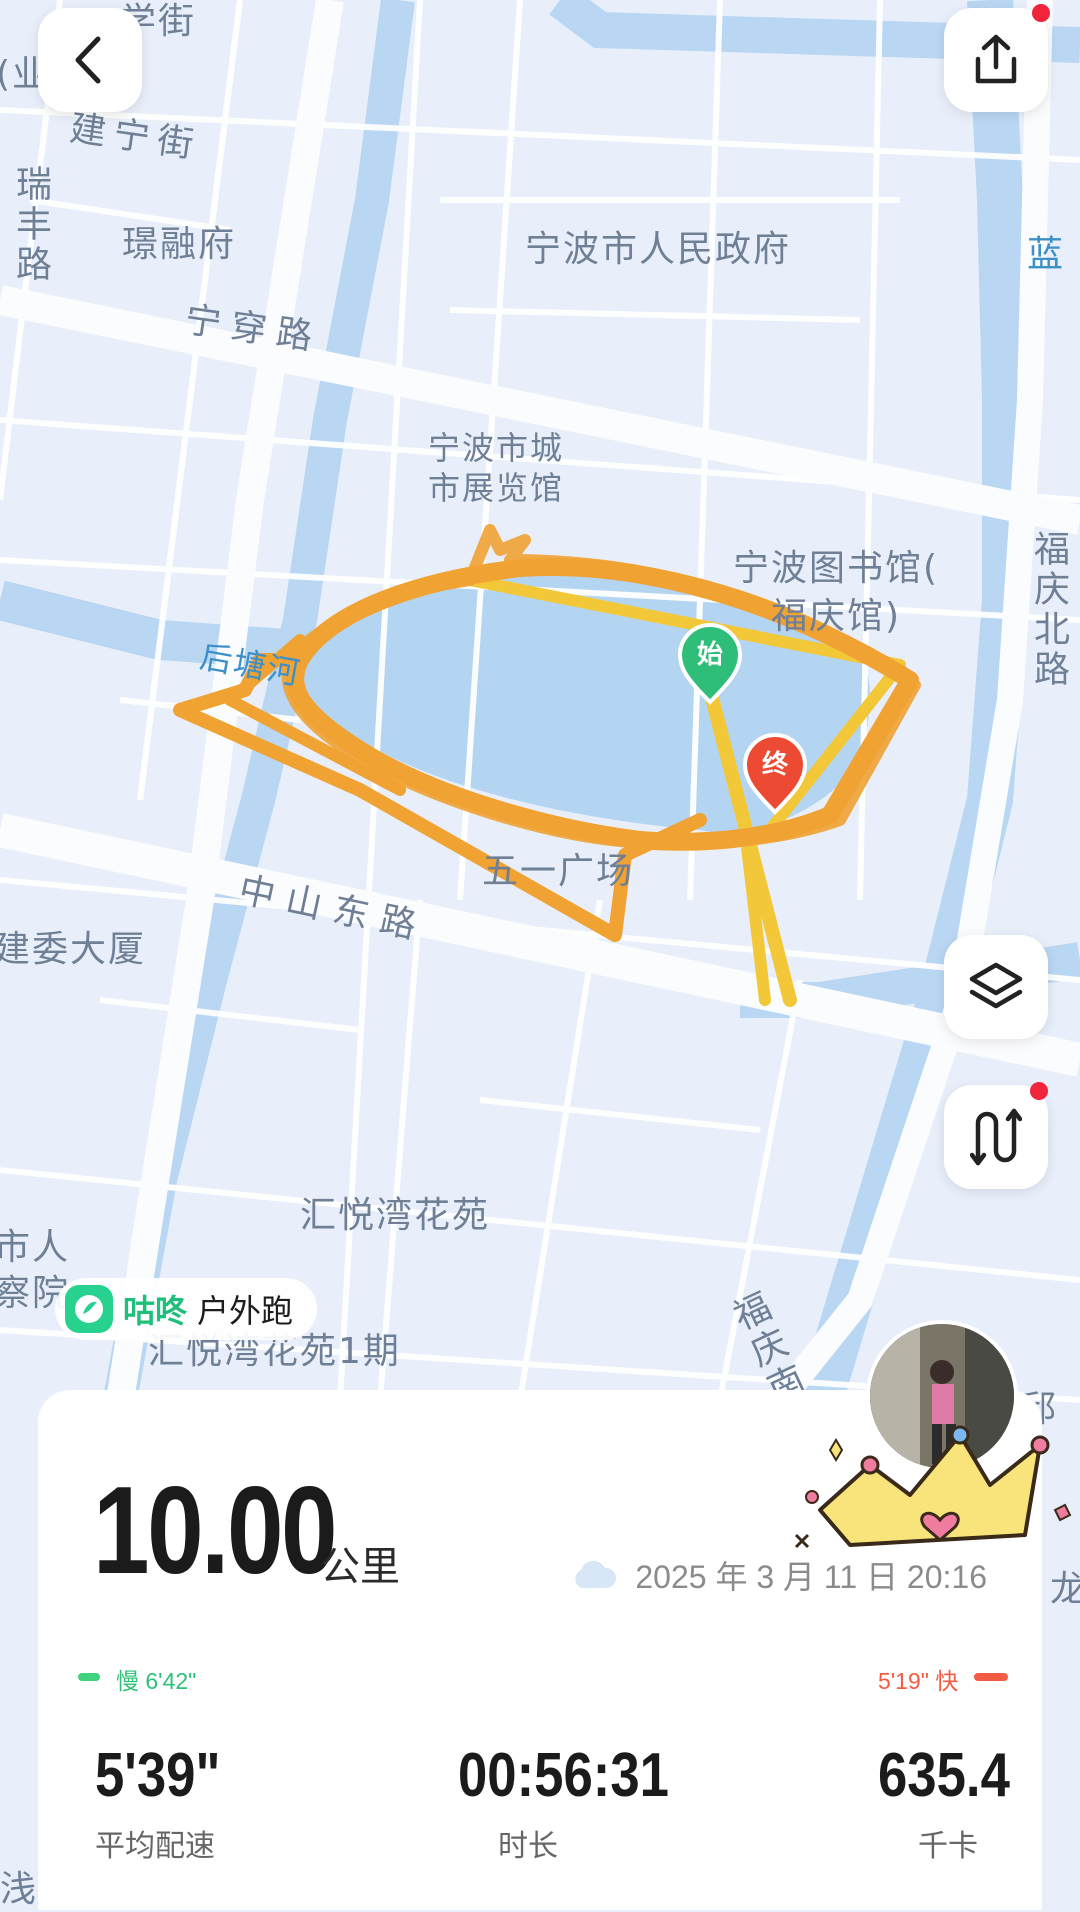  What do you see at coordinates (933, 1487) in the screenshot?
I see `crown-sticker-icon` at bounding box center [933, 1487].